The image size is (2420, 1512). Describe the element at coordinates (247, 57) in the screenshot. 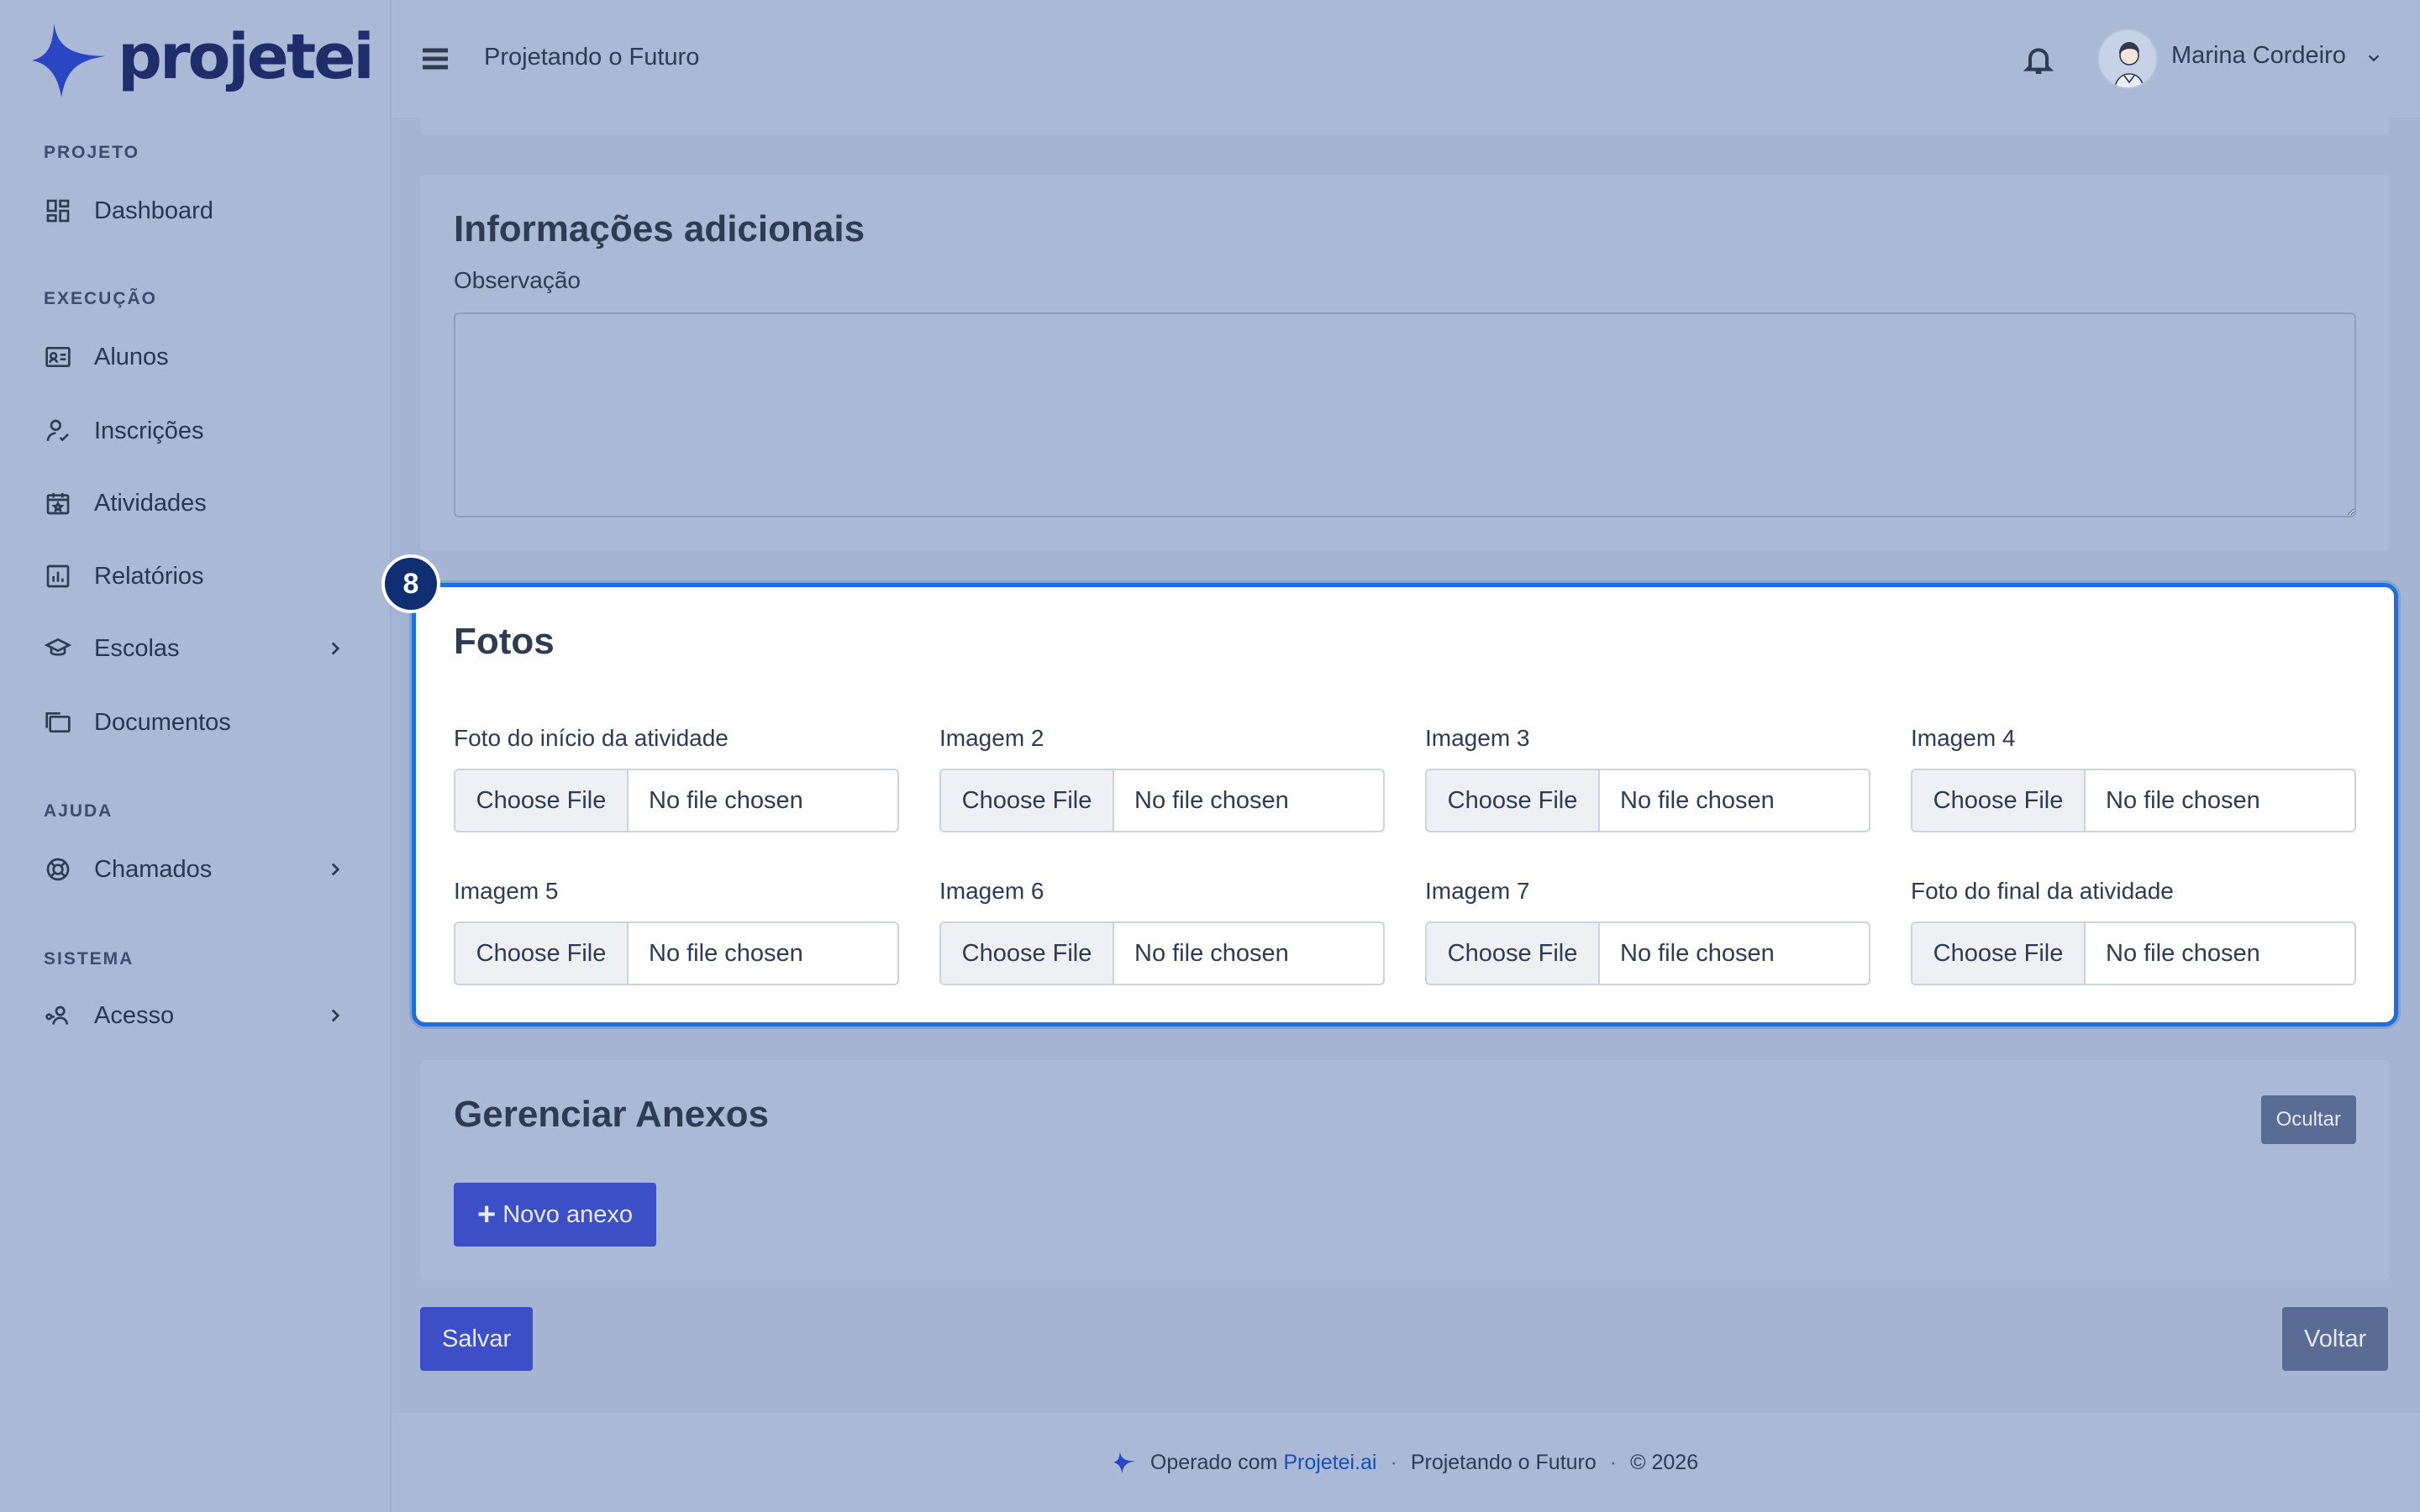

I see `brand-name: projetei` at that location.